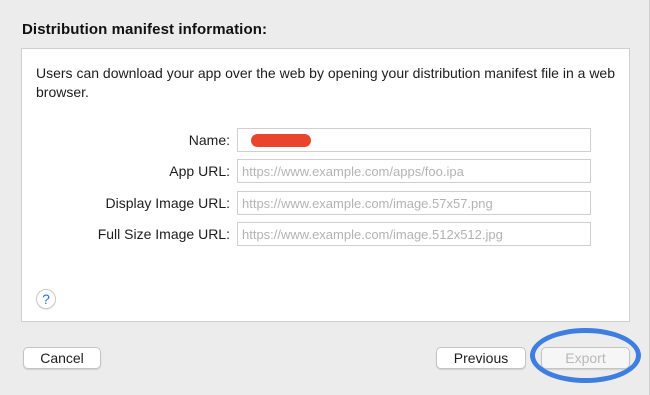  What do you see at coordinates (62, 358) in the screenshot?
I see `cancel-button: Cancel` at bounding box center [62, 358].